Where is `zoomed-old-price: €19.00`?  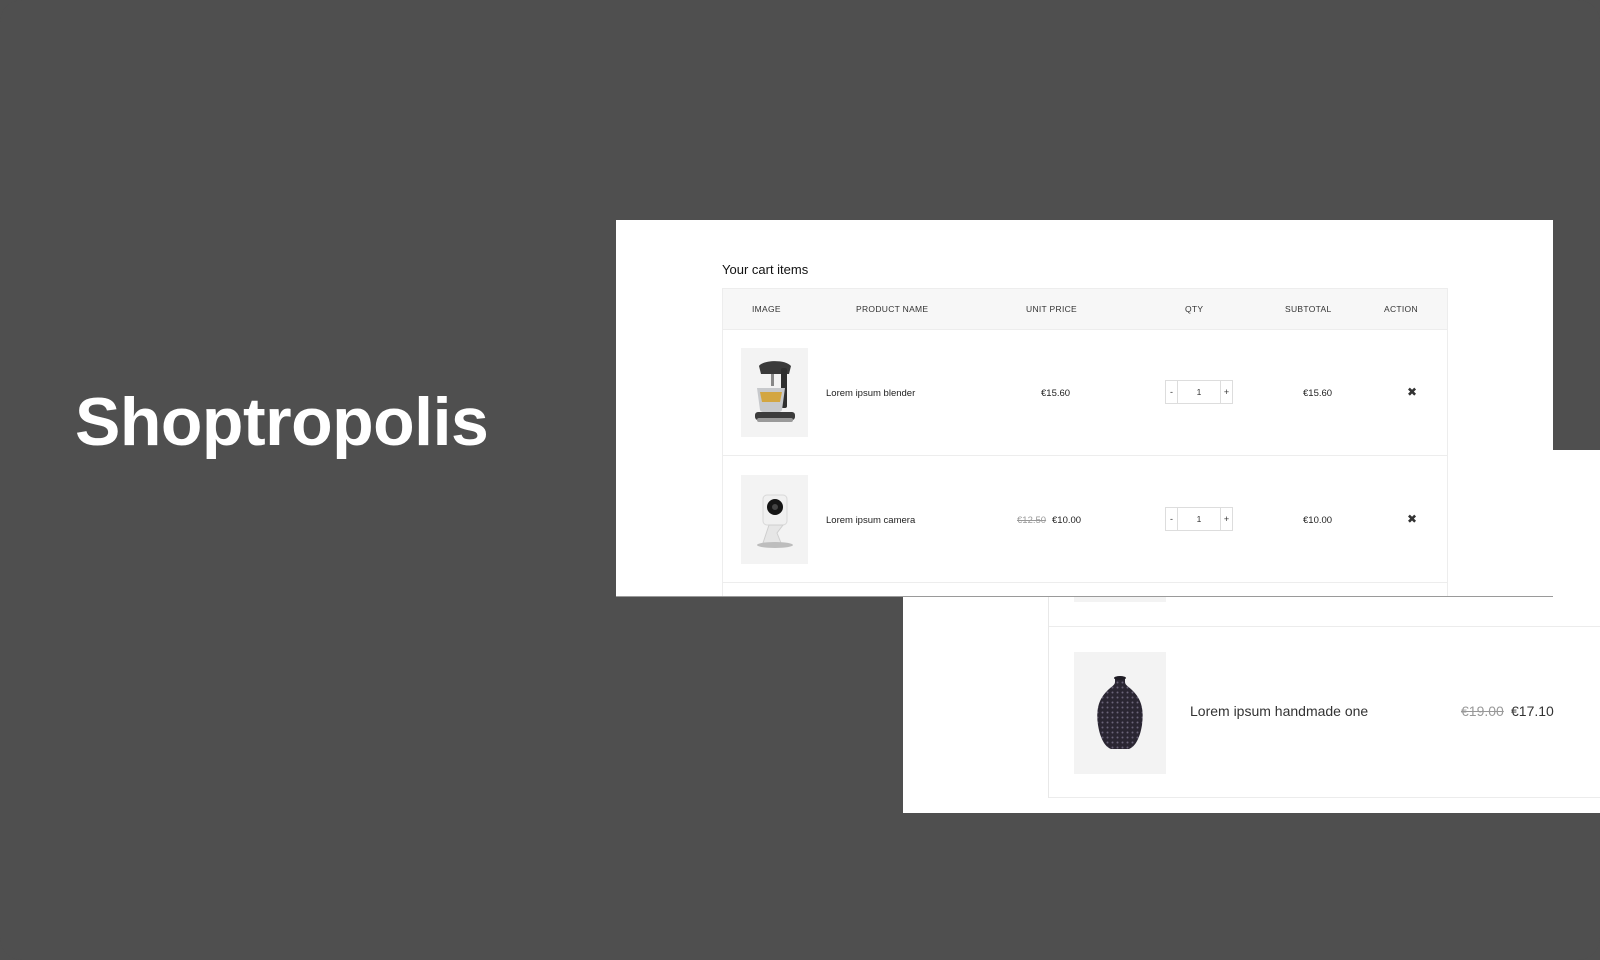
zoomed-old-price: €19.00 is located at coordinates (1482, 711).